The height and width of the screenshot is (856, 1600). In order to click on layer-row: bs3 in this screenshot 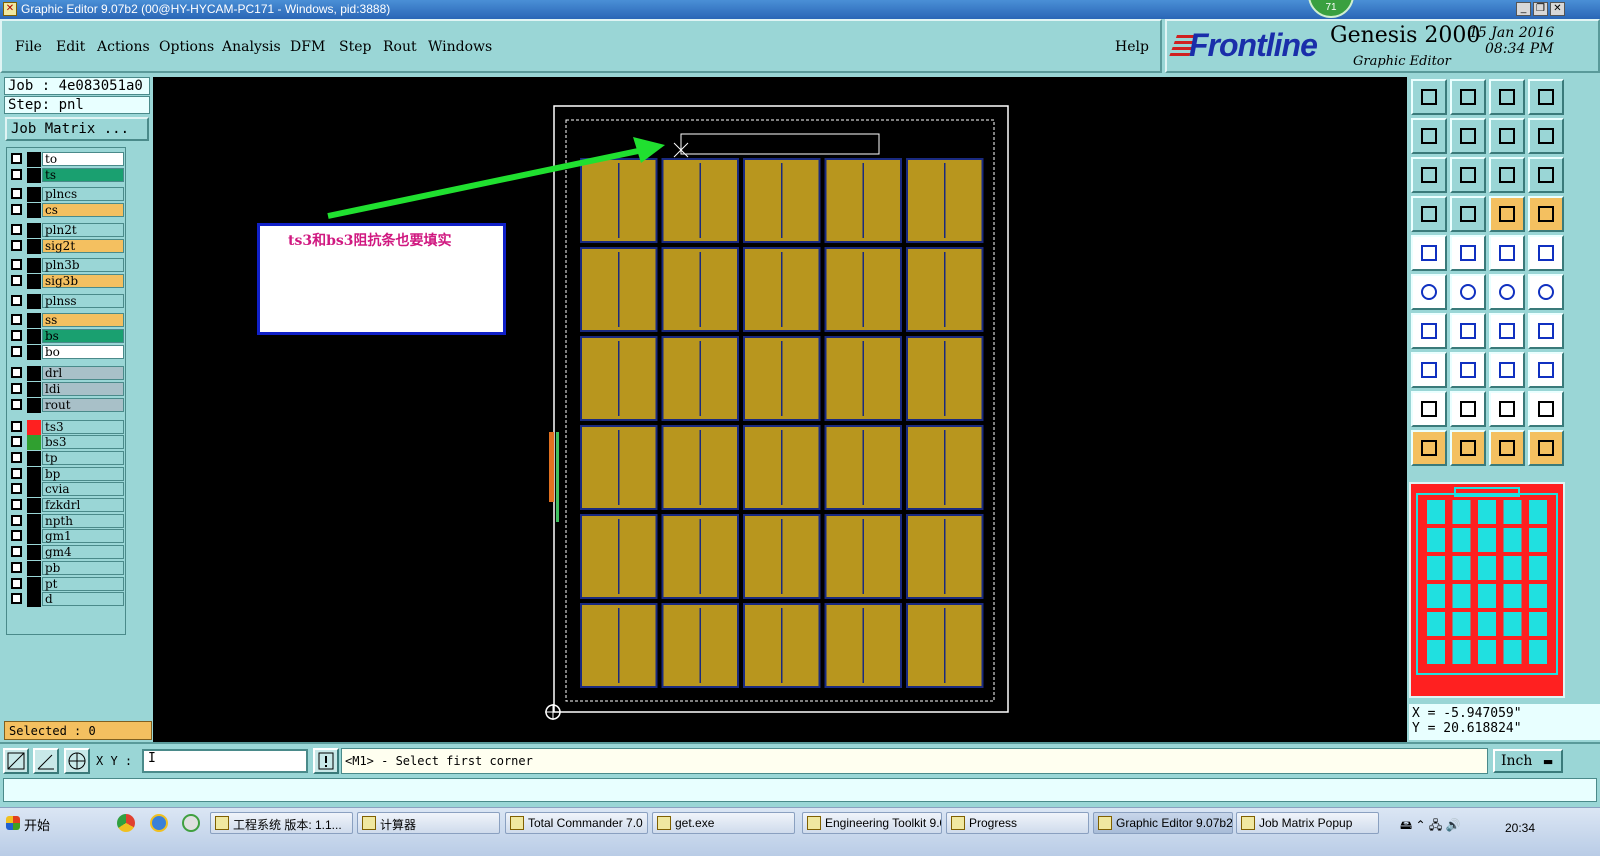, I will do `click(67, 443)`.